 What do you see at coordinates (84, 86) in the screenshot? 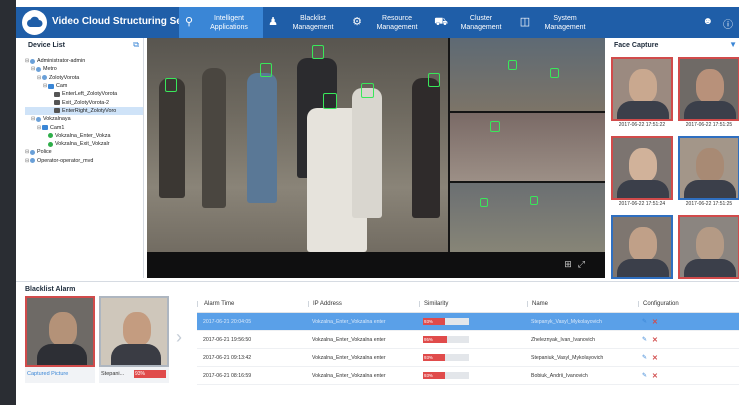
I see `device-tree-node: ⊟ Cam` at bounding box center [84, 86].